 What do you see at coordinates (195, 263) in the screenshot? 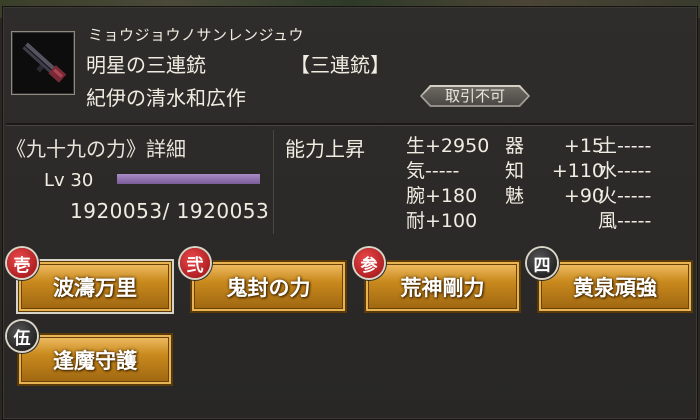
I see `skill-rank-badge: 弐` at bounding box center [195, 263].